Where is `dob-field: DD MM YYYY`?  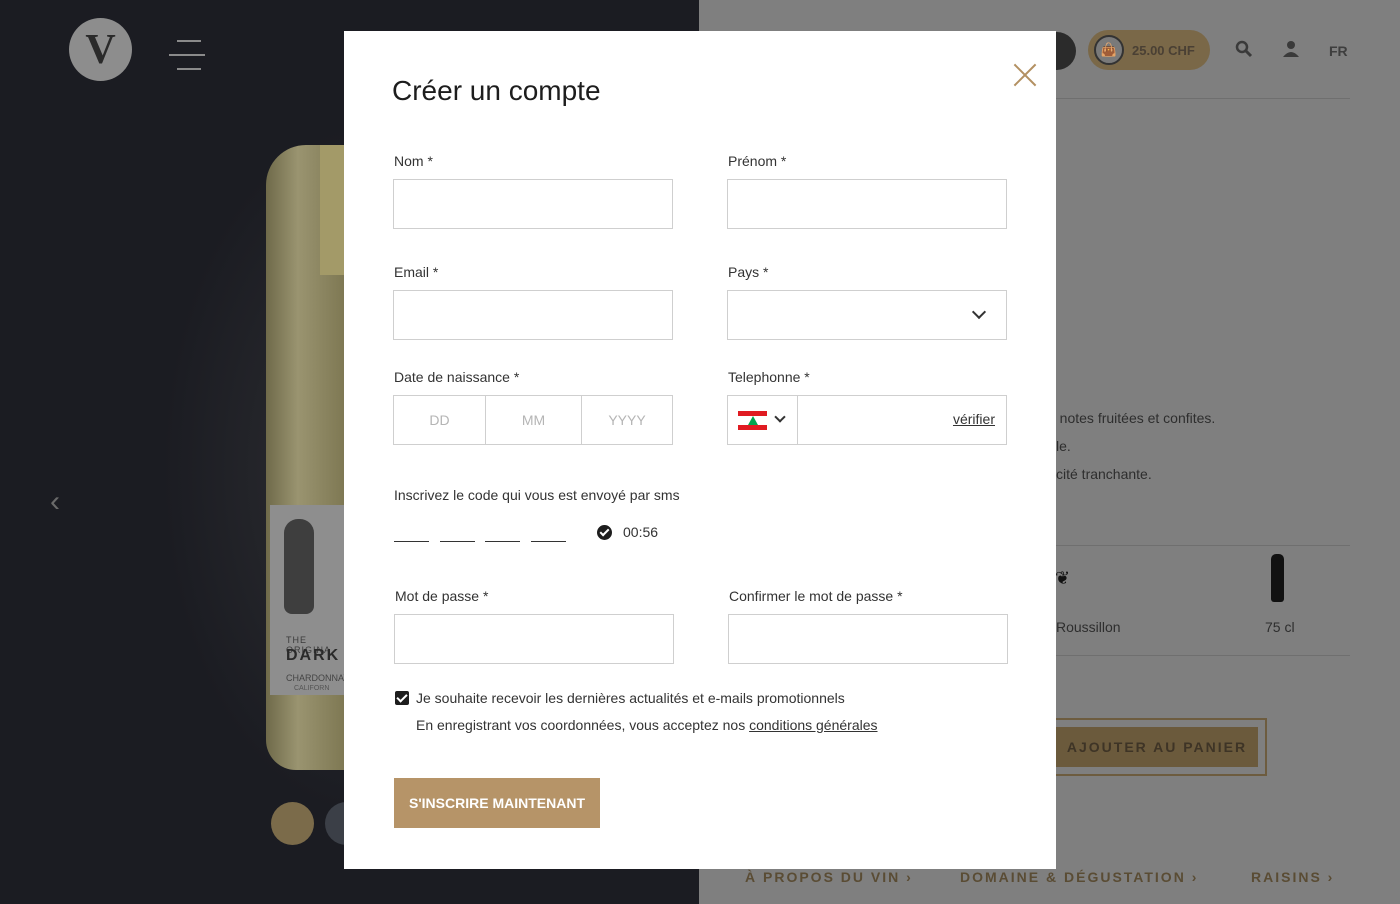
dob-field: DD MM YYYY is located at coordinates (533, 420).